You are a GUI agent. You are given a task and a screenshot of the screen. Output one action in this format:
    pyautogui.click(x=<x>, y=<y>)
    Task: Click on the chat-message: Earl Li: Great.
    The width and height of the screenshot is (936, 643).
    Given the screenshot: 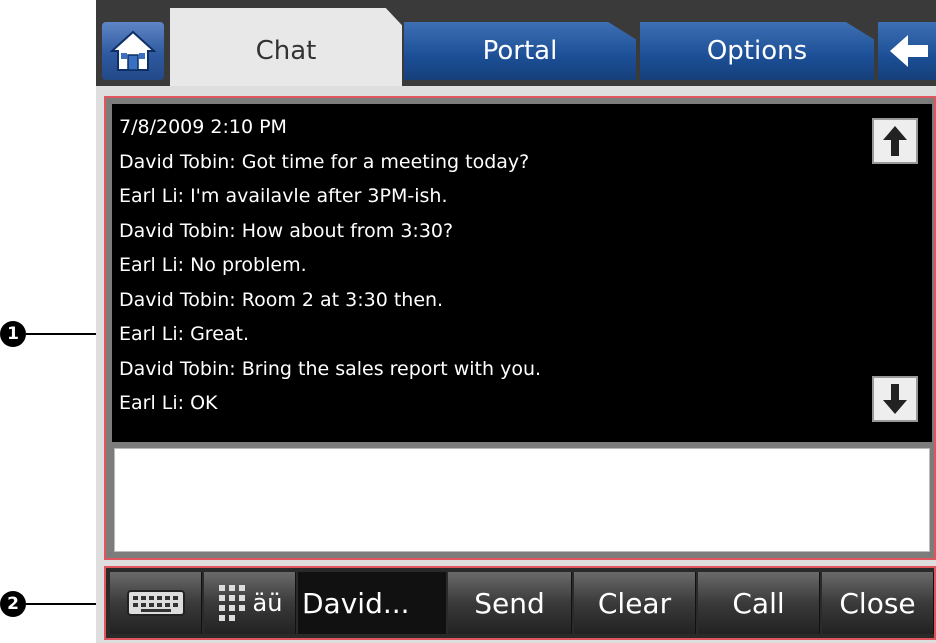 What is the action you would take?
    pyautogui.click(x=184, y=334)
    